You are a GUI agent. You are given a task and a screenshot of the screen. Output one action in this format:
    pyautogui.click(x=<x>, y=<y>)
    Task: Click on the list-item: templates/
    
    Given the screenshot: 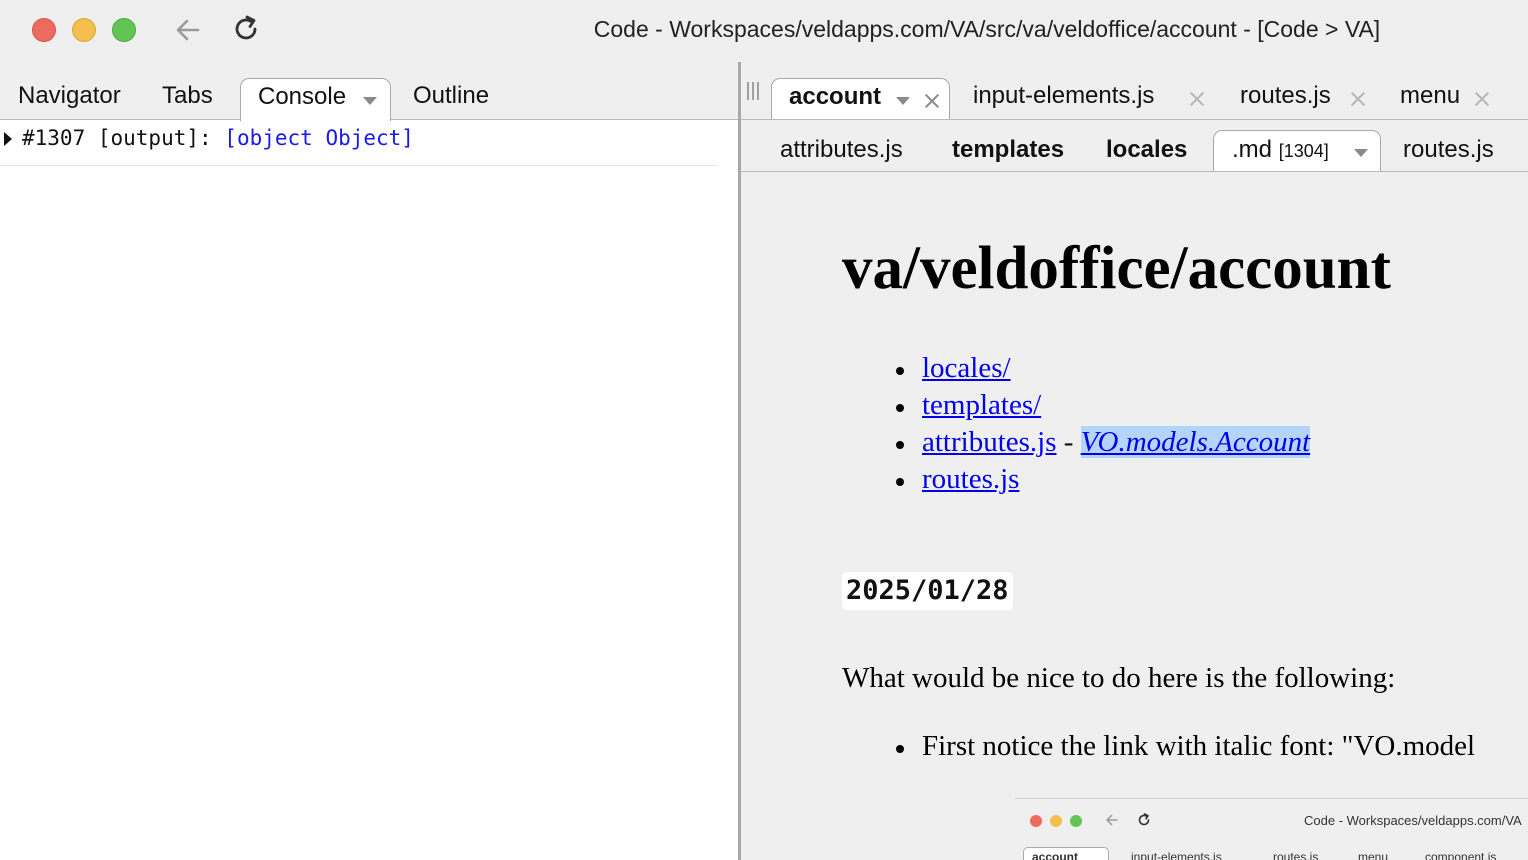 What is the action you would take?
    pyautogui.click(x=1102, y=407)
    